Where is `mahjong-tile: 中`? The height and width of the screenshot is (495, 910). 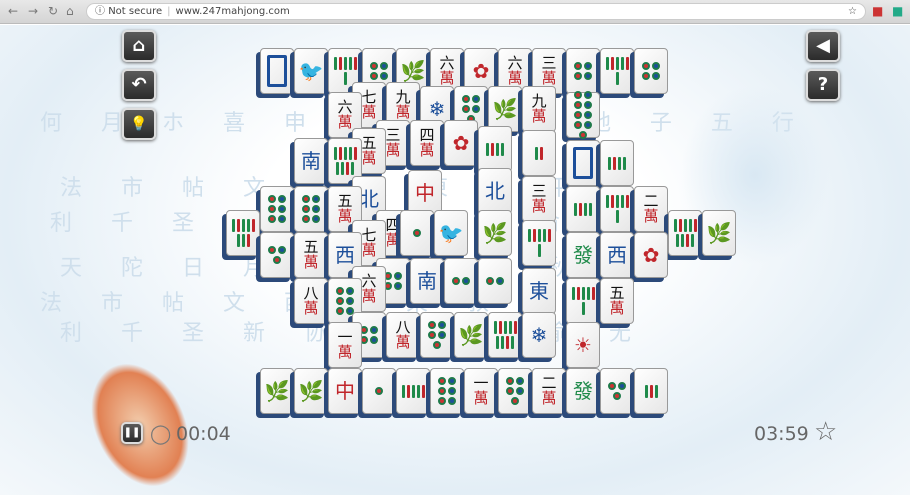 mahjong-tile: 中 is located at coordinates (343, 393).